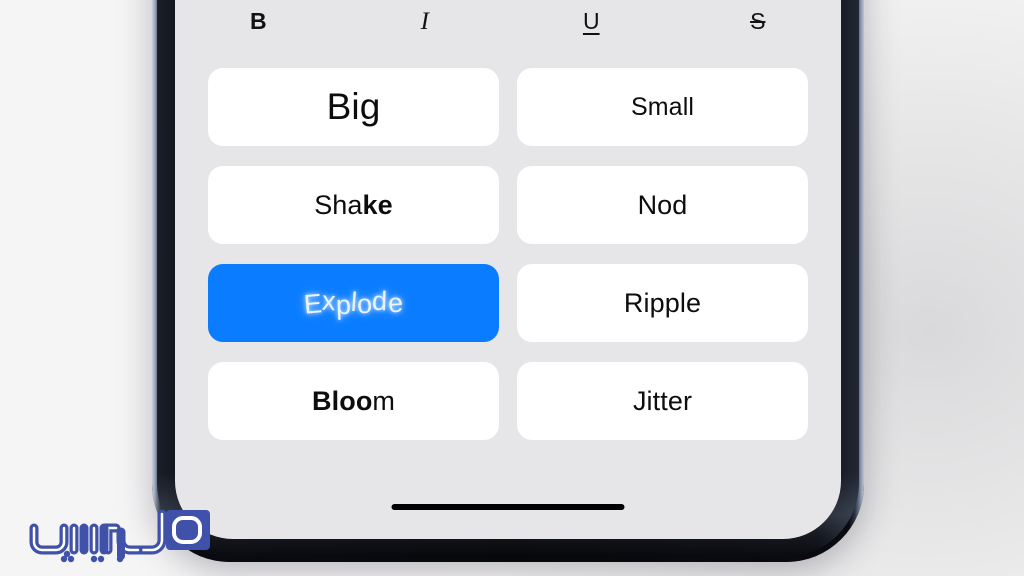 This screenshot has height=576, width=1024. I want to click on effect-option-label: Big, so click(353, 106).